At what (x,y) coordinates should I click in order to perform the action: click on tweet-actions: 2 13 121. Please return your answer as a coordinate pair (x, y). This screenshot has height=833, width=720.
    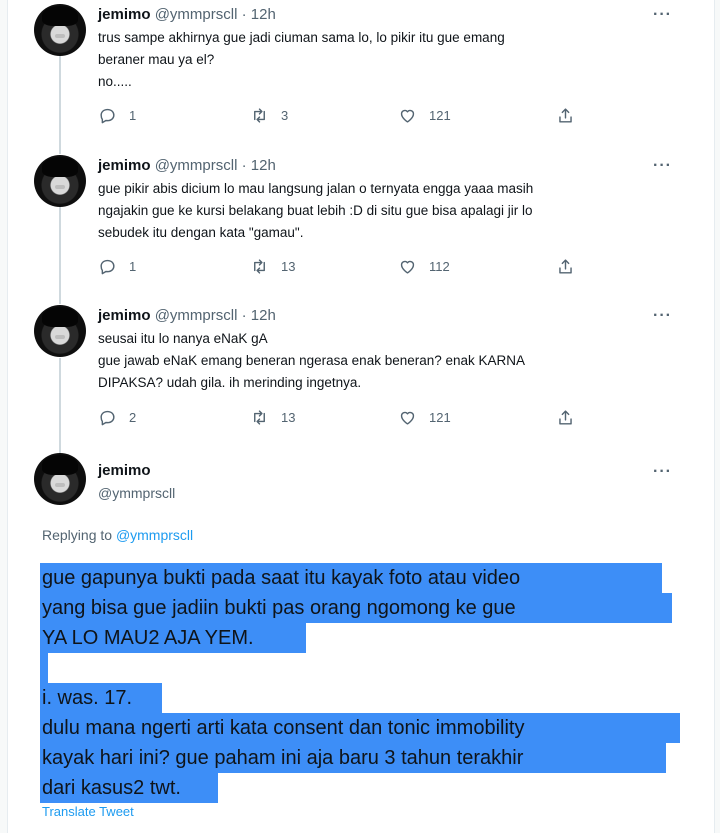
    Looking at the image, I should click on (379, 417).